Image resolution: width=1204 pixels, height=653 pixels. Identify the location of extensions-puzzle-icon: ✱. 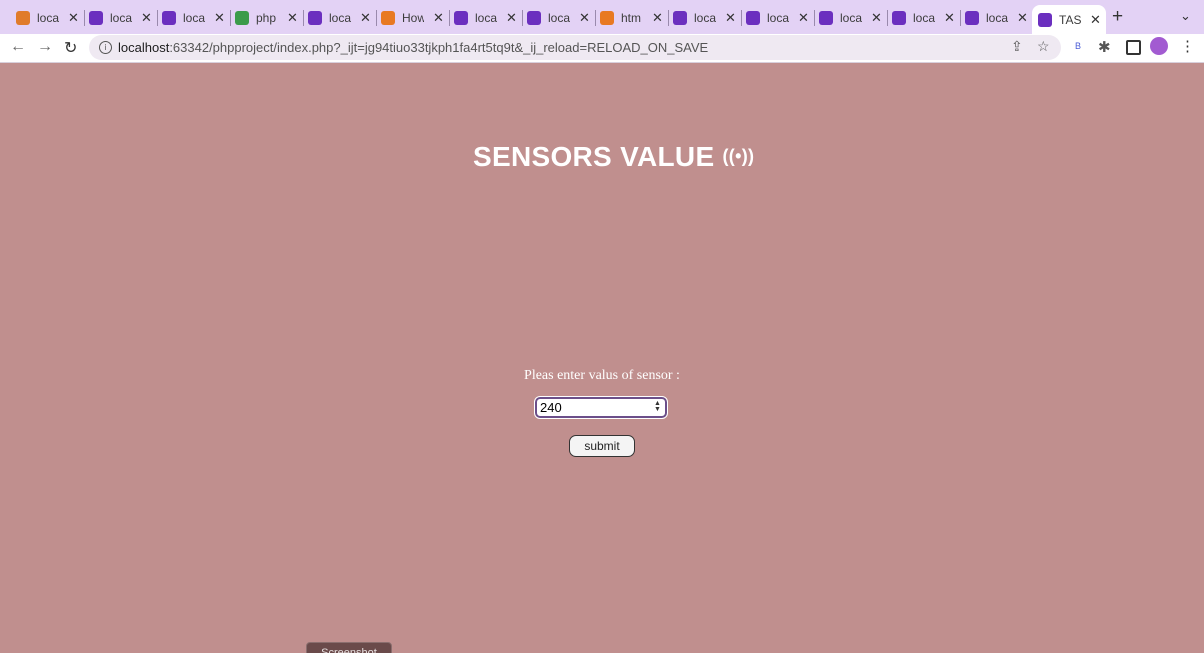
(1104, 47).